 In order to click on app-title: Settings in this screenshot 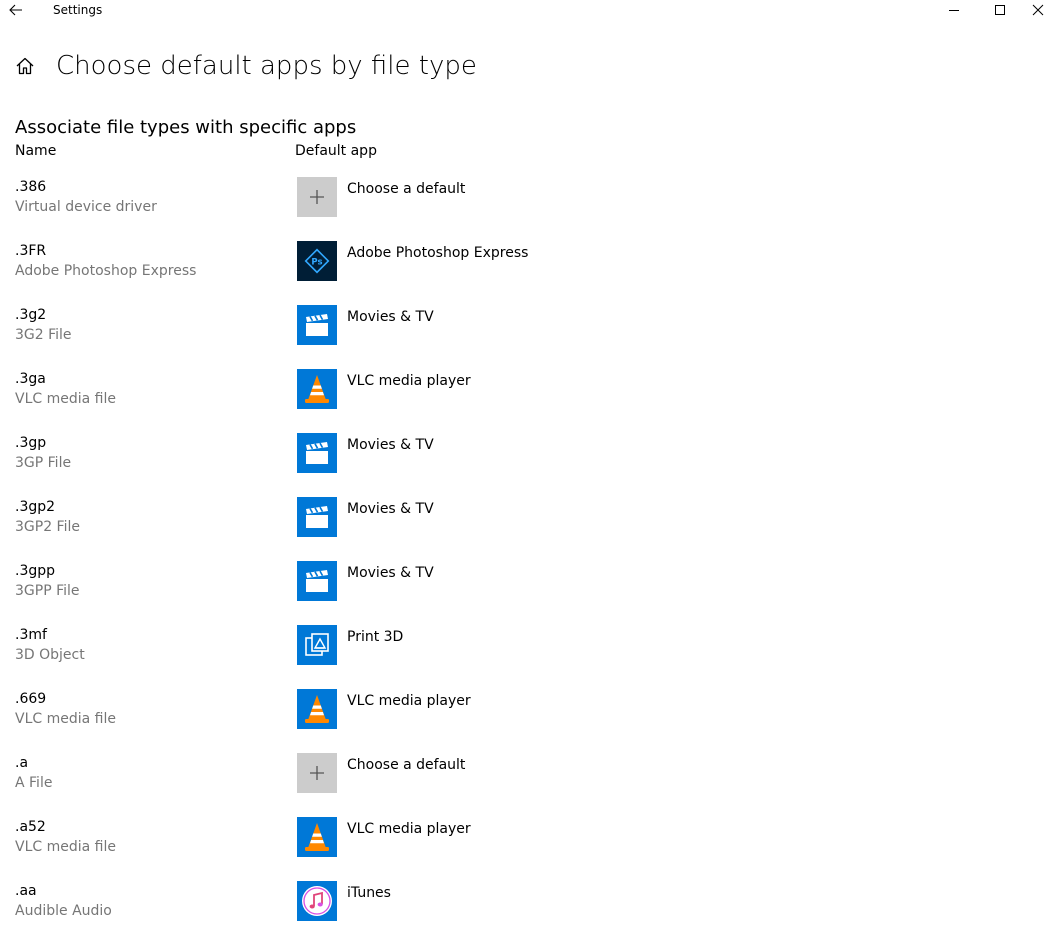, I will do `click(78, 10)`.